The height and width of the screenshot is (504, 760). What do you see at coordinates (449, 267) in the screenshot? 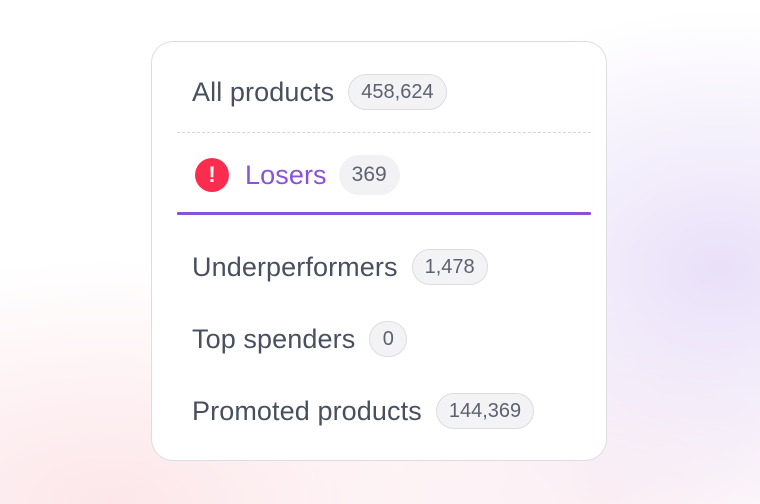
I see `count-badge: 1,478` at bounding box center [449, 267].